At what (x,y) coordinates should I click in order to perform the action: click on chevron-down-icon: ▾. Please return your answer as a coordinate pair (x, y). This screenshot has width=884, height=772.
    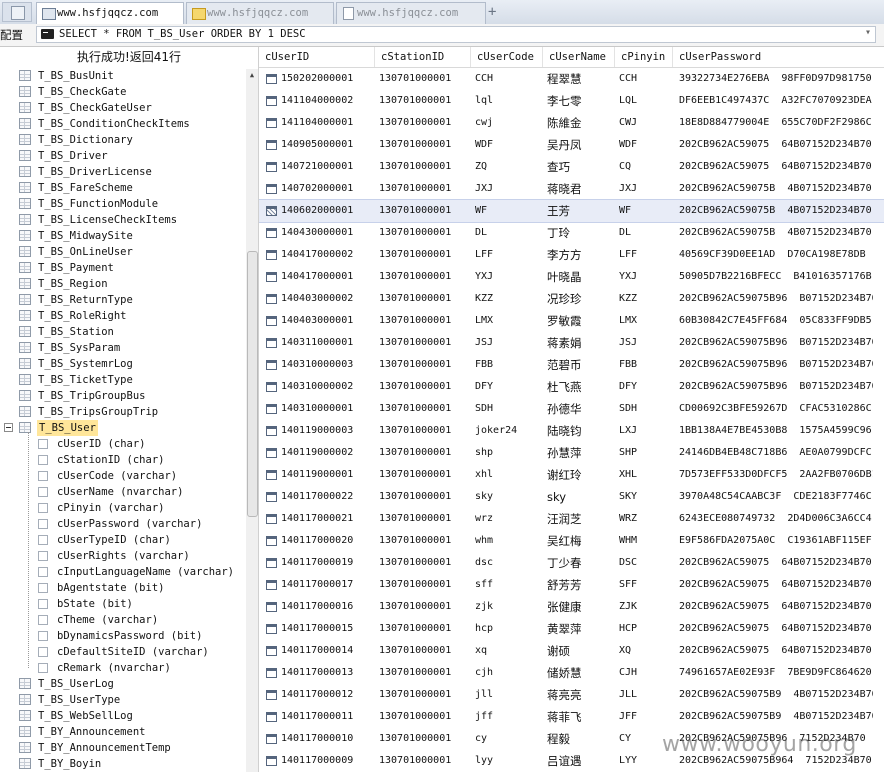
    Looking at the image, I should click on (868, 32).